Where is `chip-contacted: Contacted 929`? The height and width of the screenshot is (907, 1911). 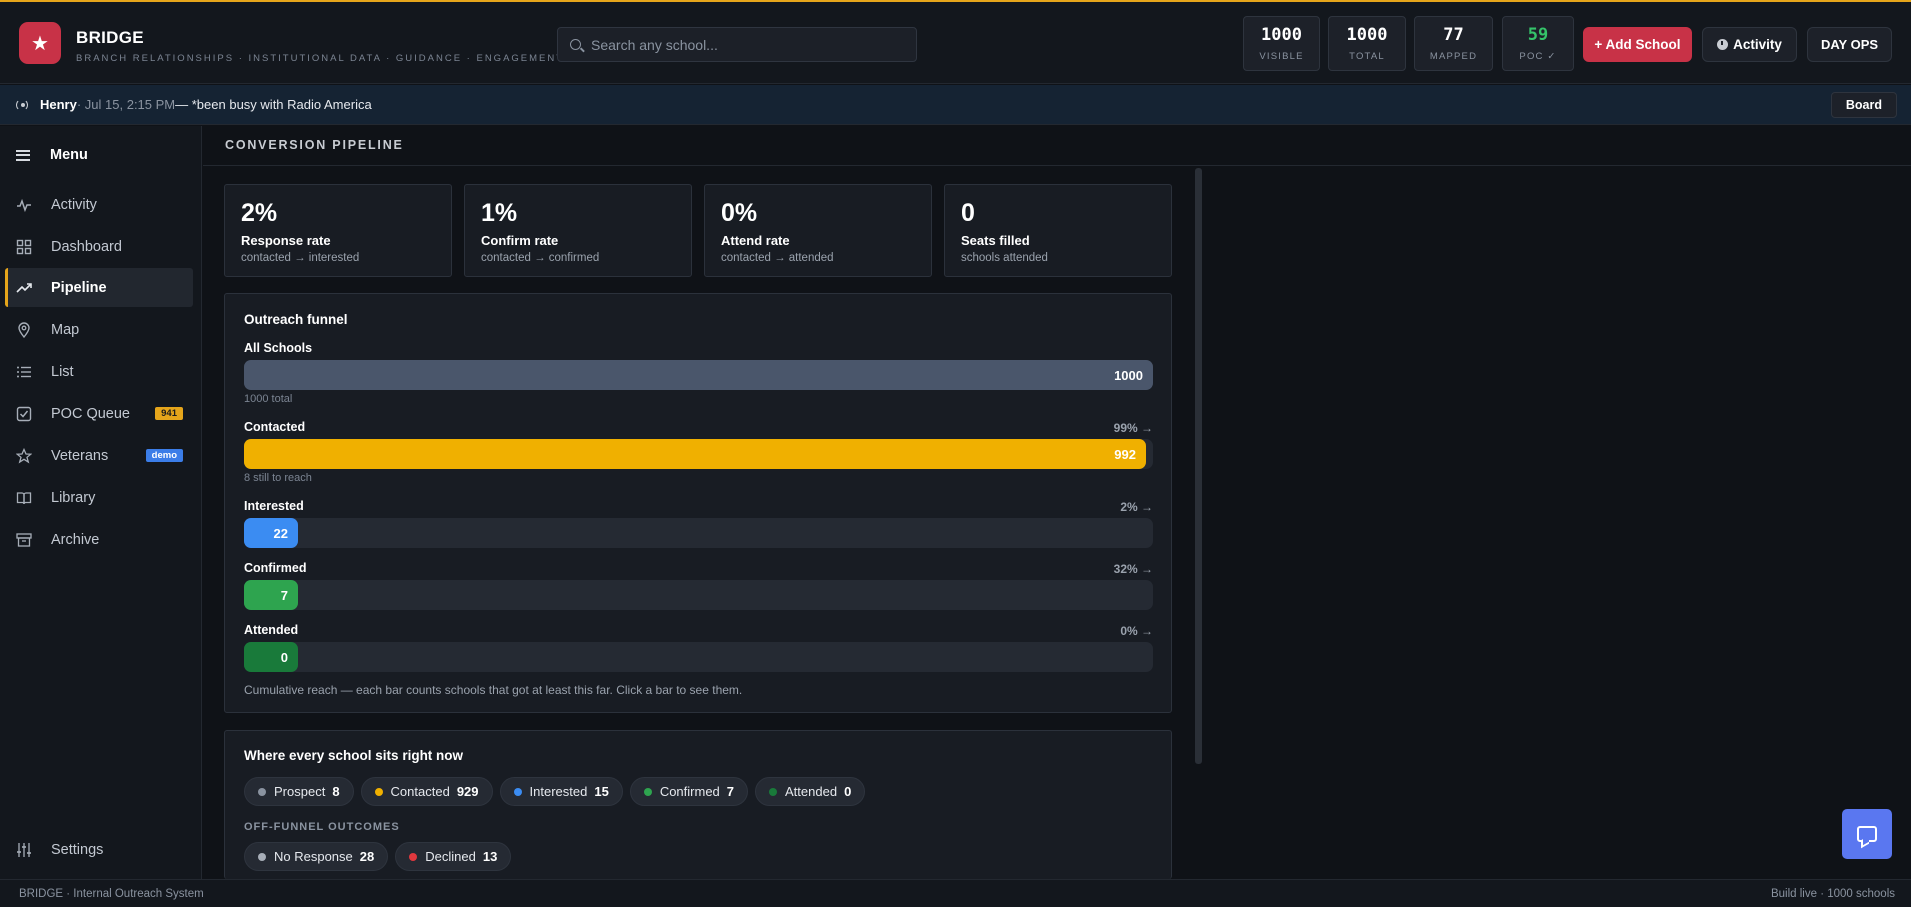
chip-contacted: Contacted 929 is located at coordinates (426, 791).